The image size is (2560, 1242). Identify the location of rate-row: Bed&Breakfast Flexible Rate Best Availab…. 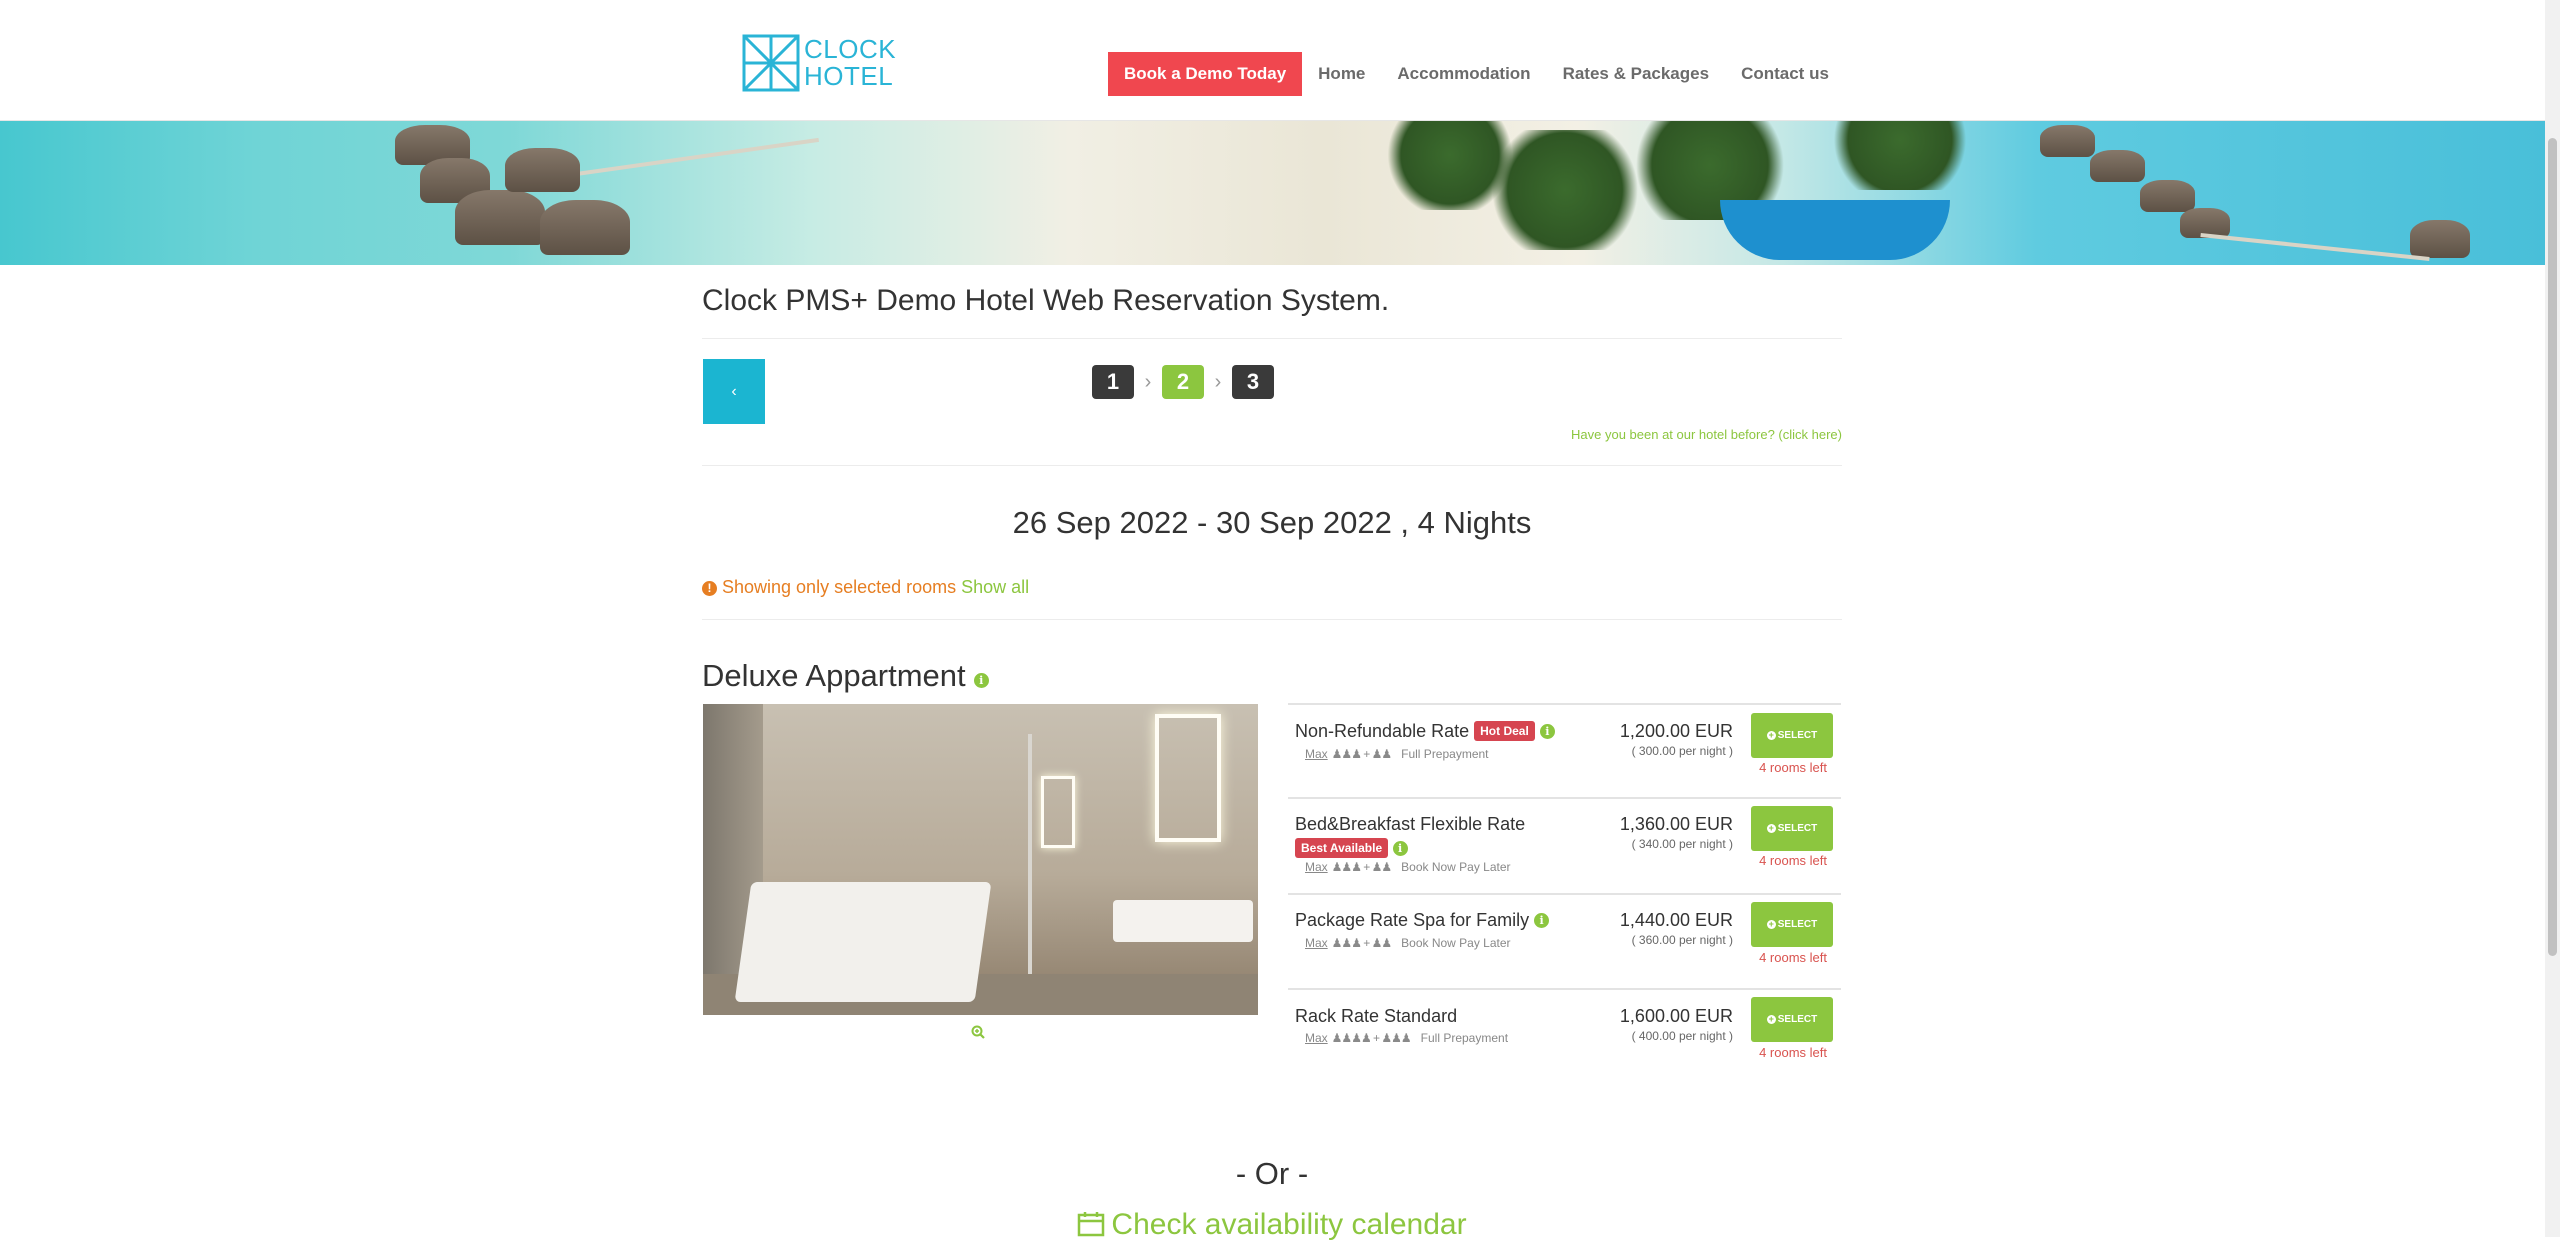
(1564, 845).